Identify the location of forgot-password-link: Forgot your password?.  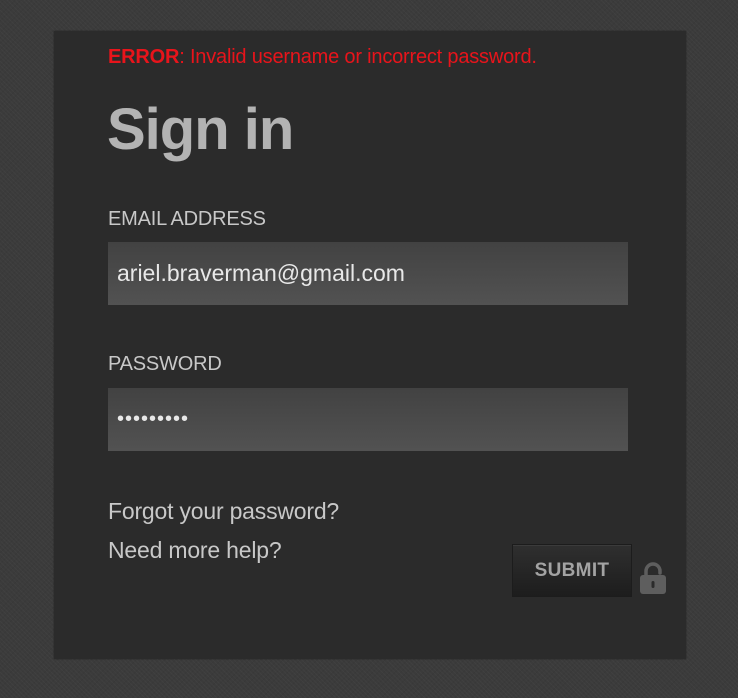
(223, 511).